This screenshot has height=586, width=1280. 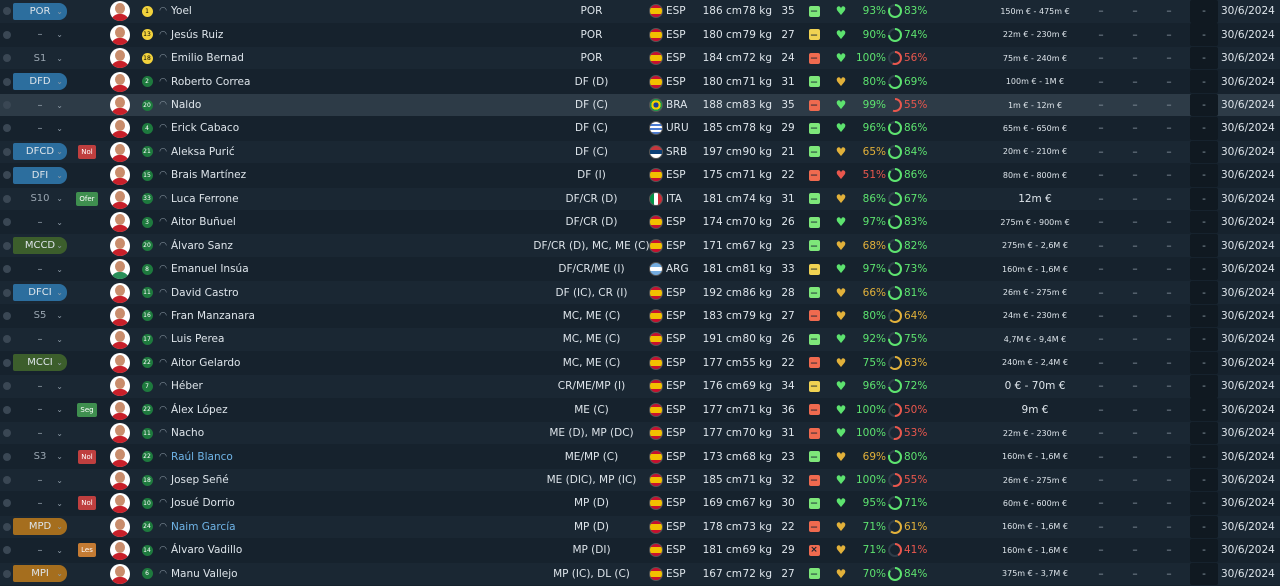 I want to click on tactic-position-select: MCCI ⌄, so click(x=40, y=363).